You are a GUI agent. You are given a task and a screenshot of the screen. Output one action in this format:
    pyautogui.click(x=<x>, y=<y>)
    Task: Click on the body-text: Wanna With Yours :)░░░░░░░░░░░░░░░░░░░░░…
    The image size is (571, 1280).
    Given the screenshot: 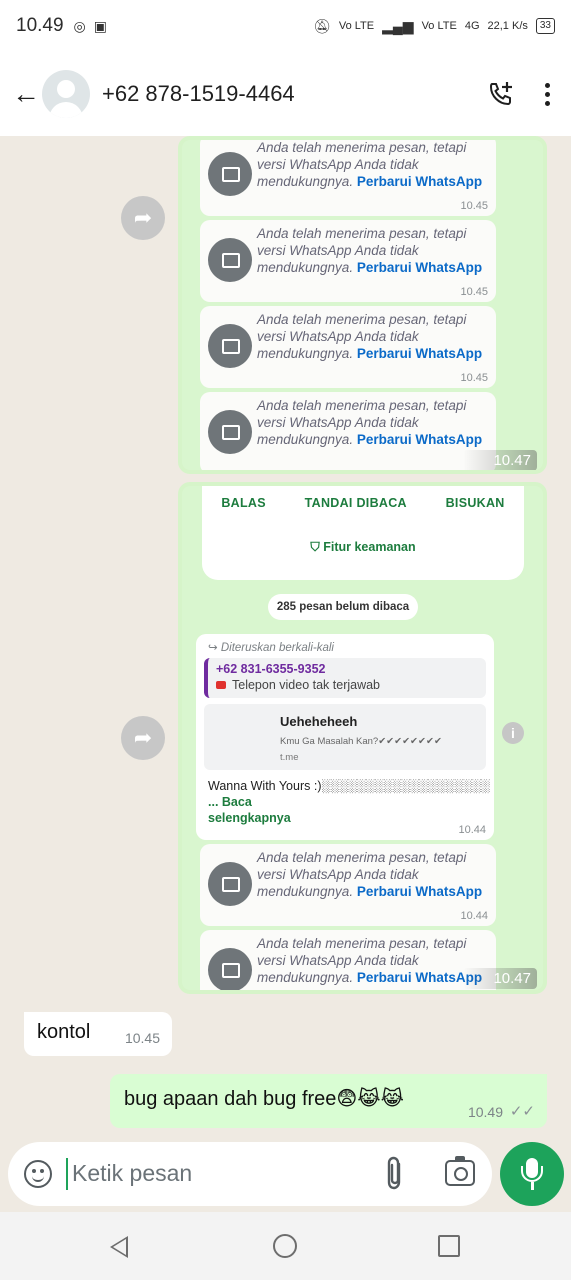 What is the action you would take?
    pyautogui.click(x=349, y=786)
    